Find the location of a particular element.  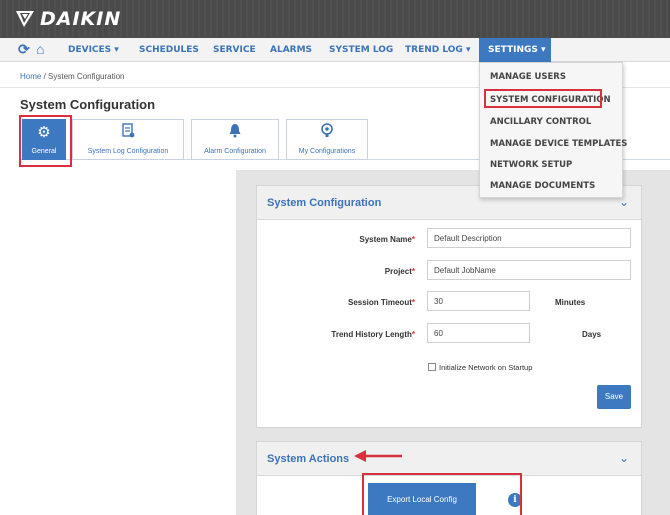

tab-system-log-configuration: System Log Configuration is located at coordinates (128, 139).